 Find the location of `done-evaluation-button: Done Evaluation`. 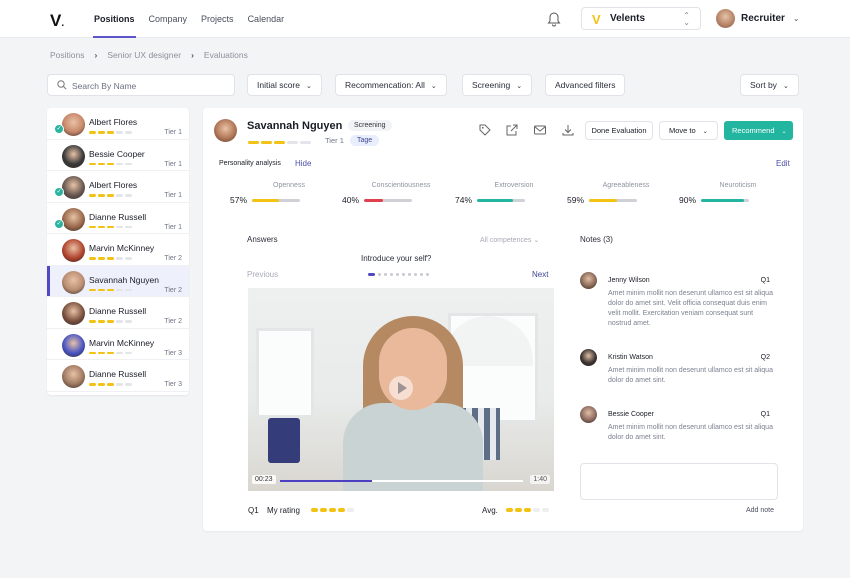

done-evaluation-button: Done Evaluation is located at coordinates (619, 130).